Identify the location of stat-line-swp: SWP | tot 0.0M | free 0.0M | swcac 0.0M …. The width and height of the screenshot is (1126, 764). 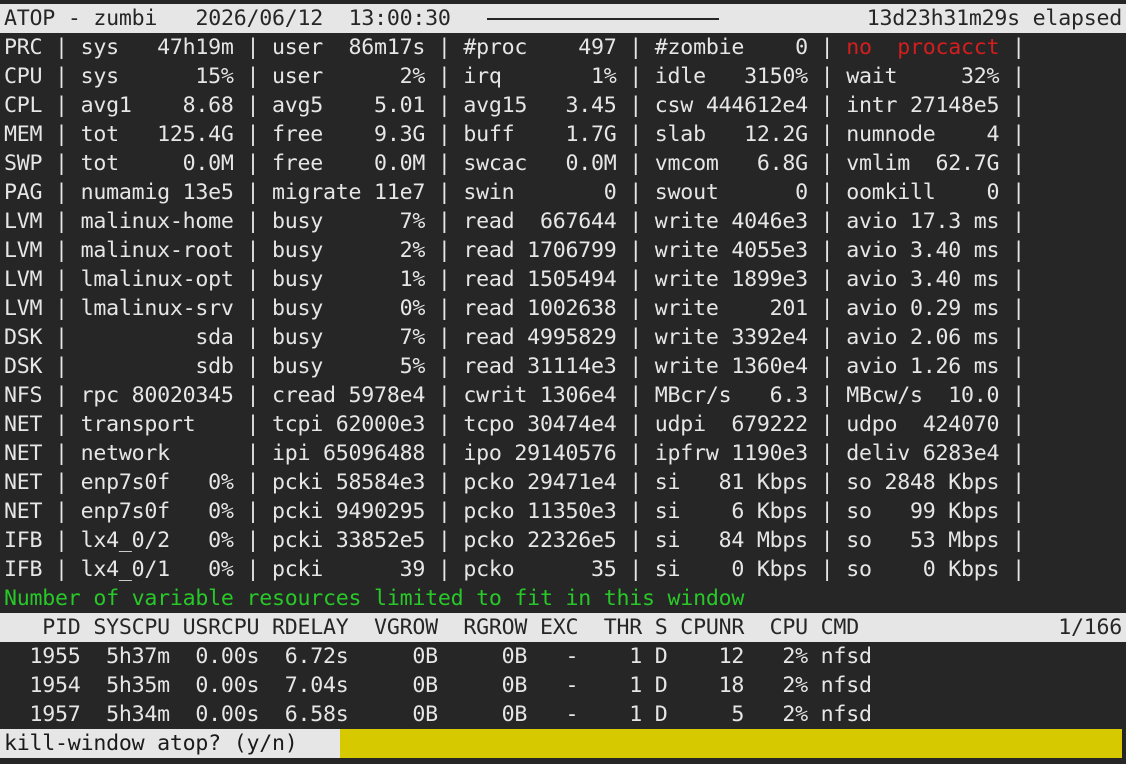
(514, 163).